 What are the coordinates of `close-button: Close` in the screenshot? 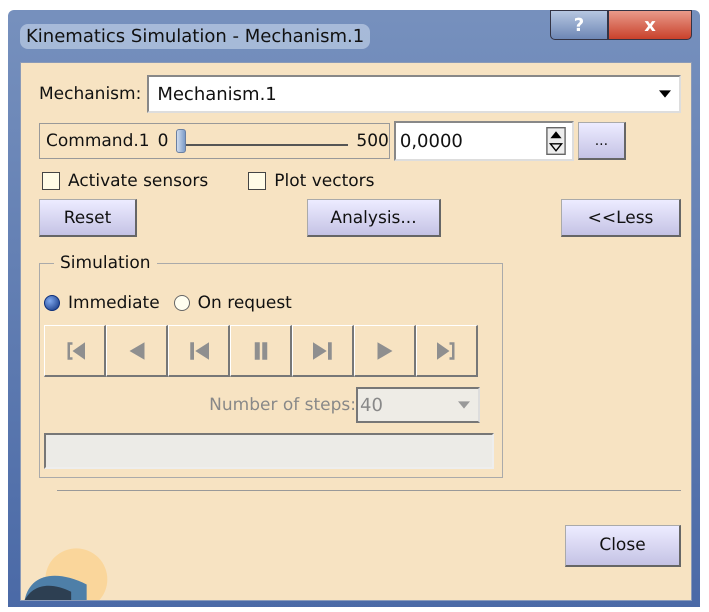 It's located at (623, 545).